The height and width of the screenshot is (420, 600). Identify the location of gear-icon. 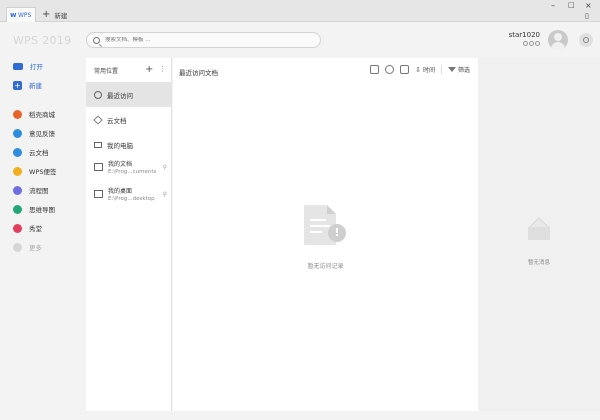
(586, 40).